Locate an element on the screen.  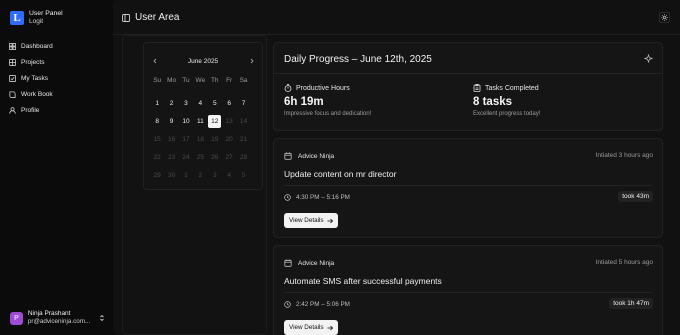
weekday-label: Fr is located at coordinates (229, 80).